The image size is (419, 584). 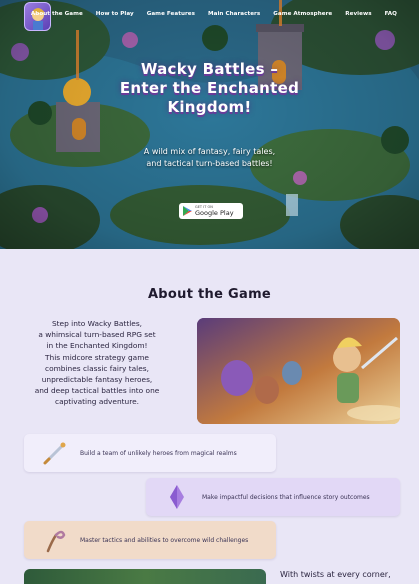 I want to click on hero-subtitle-line: and tactical turn-based battles!, so click(x=209, y=163).